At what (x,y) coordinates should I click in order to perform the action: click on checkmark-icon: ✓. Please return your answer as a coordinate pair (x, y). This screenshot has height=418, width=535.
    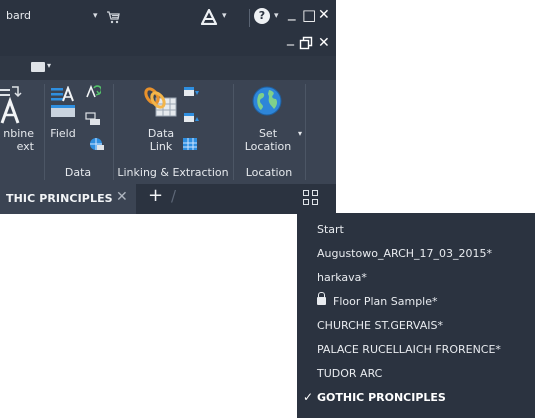
    Looking at the image, I should click on (308, 397).